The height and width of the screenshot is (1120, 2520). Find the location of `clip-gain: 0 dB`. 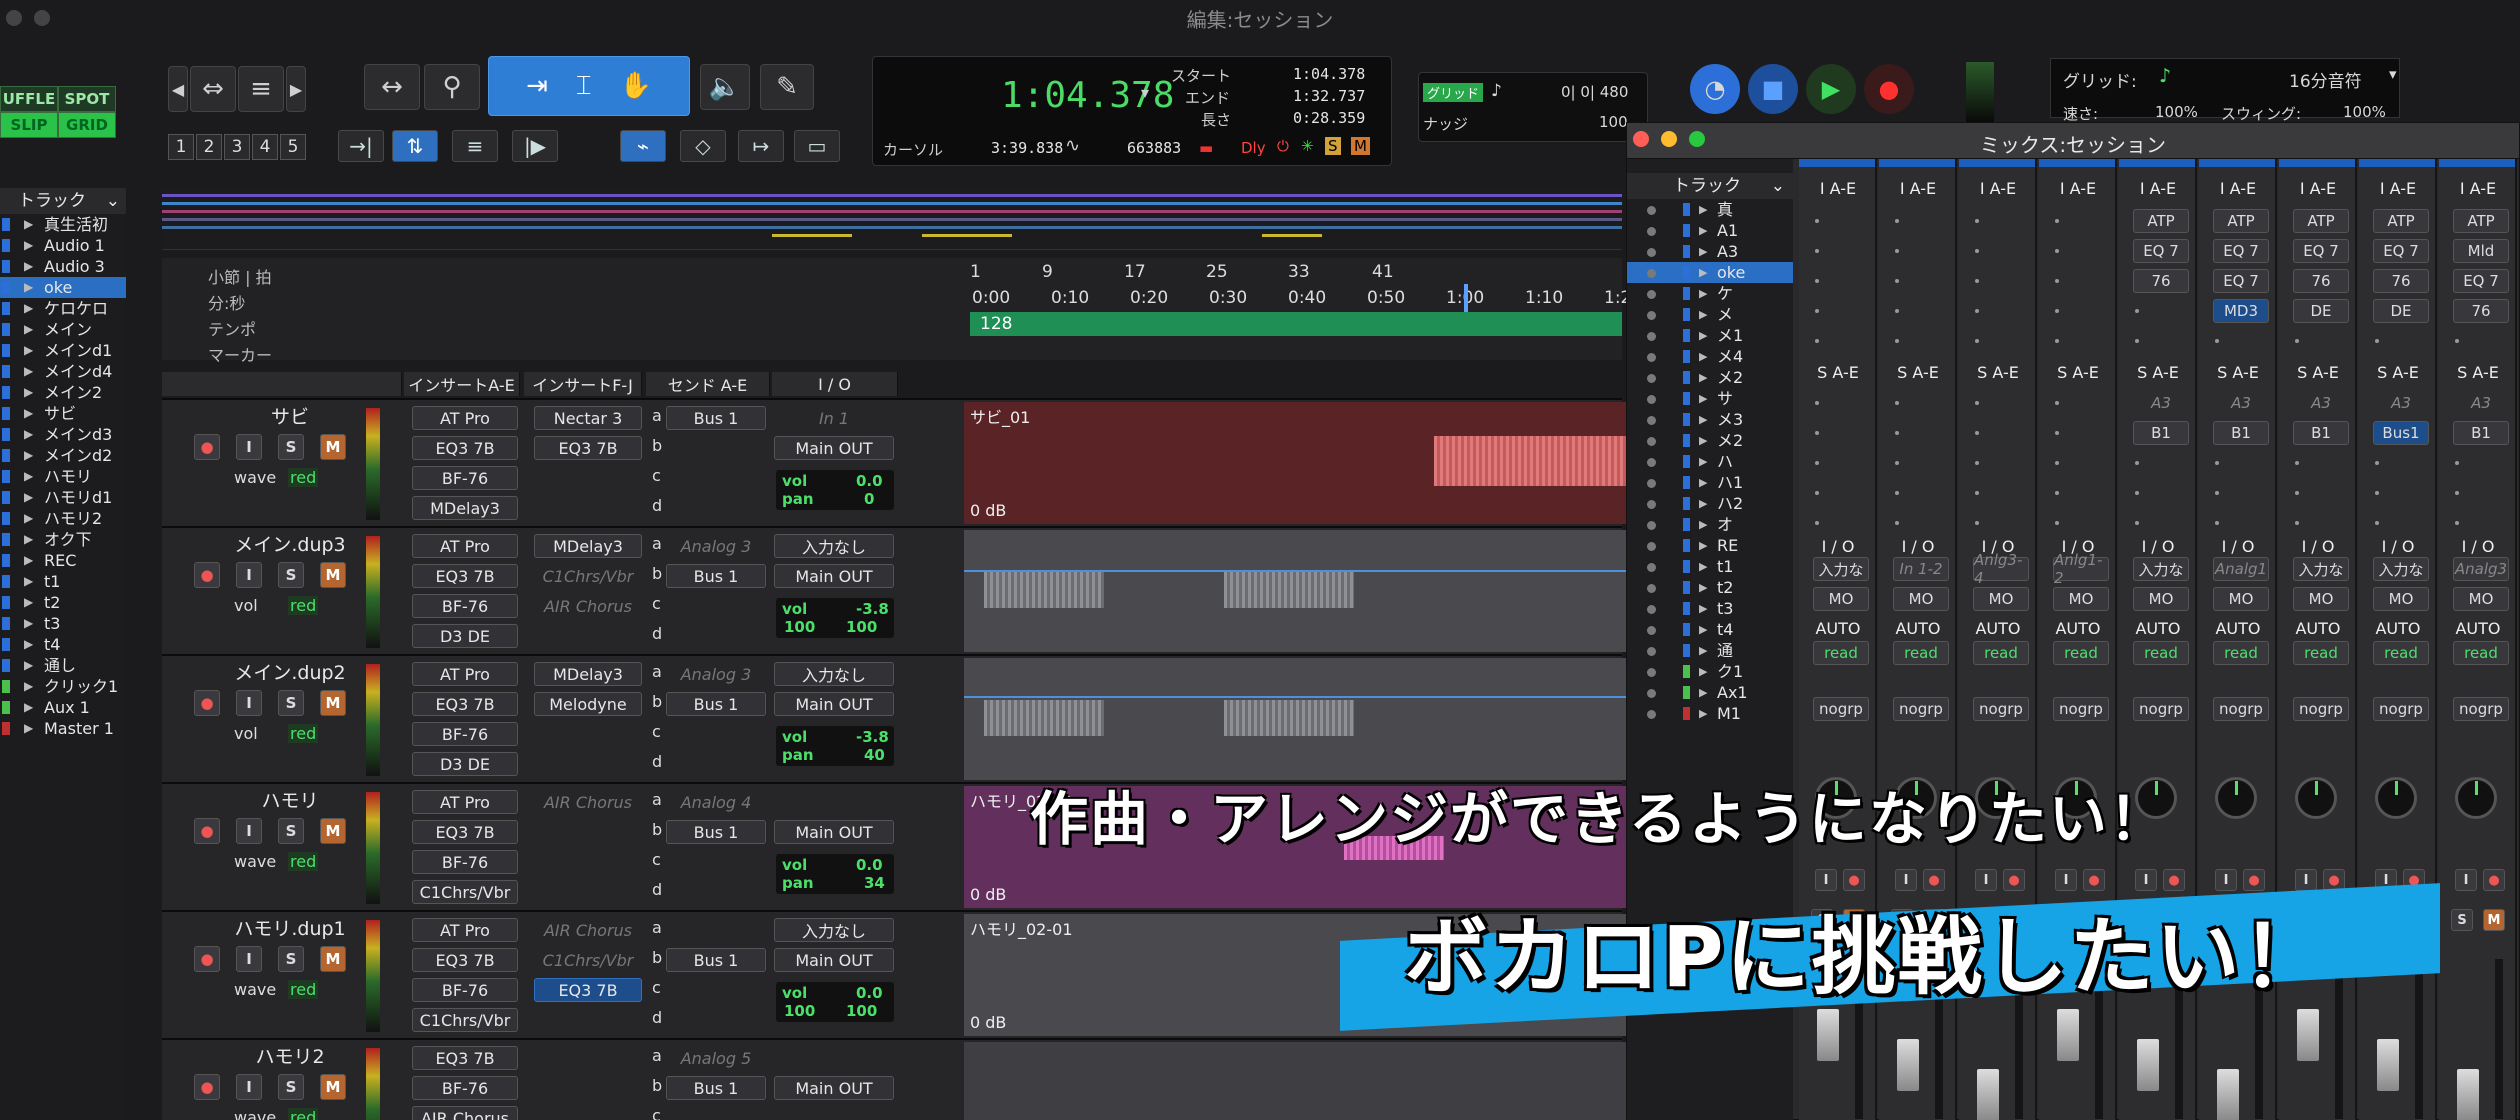

clip-gain: 0 dB is located at coordinates (988, 894).